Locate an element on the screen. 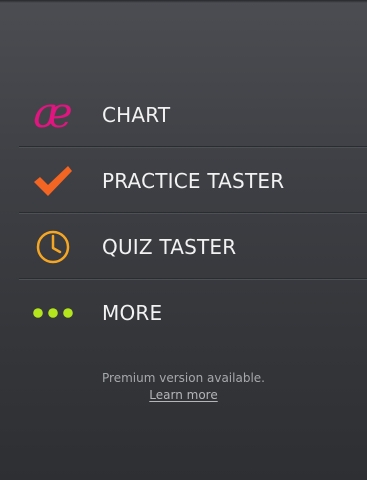 Image resolution: width=367 pixels, height=480 pixels. clock-svg is located at coordinates (53, 247).